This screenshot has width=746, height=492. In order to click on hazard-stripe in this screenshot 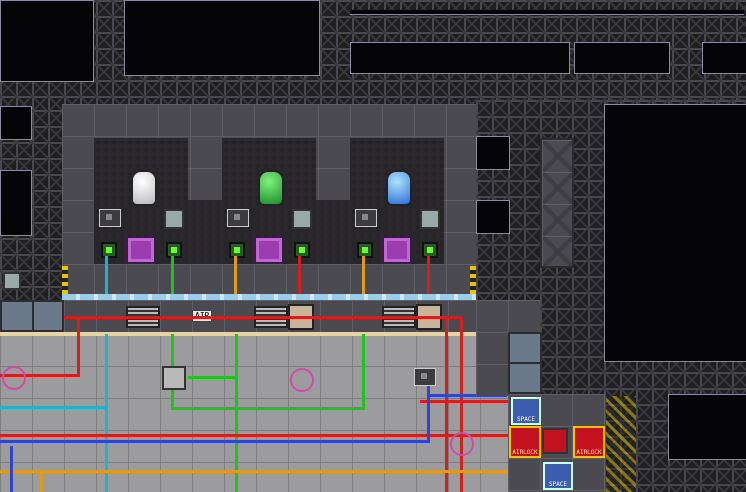, I will do `click(621, 444)`.